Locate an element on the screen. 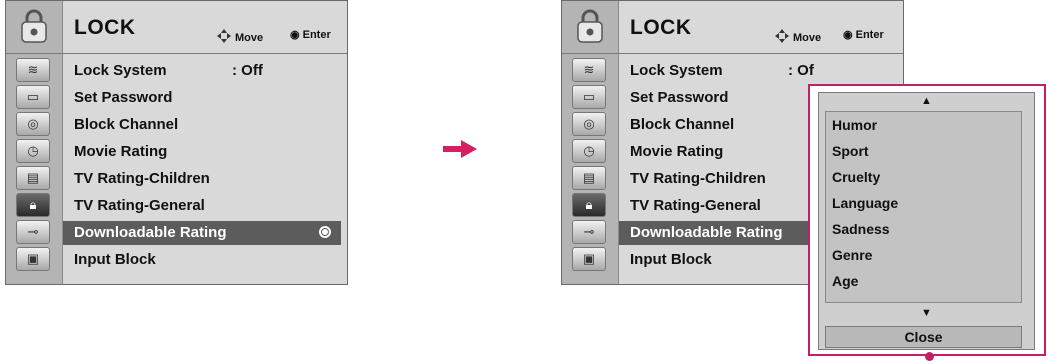 The image size is (1054, 364). menu-item-downloadable-rating: Downloadable Rating is located at coordinates (202, 233).